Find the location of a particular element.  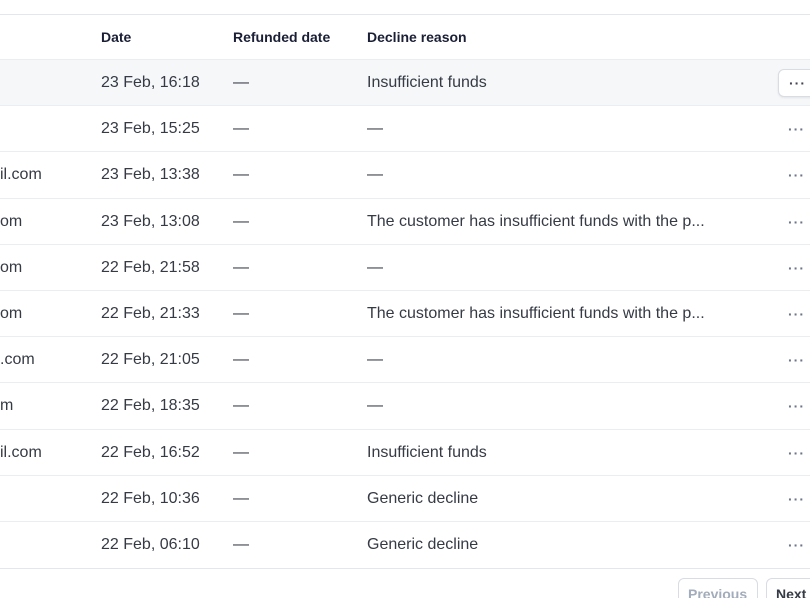

date-cell: 22 Feb, 10:36 is located at coordinates (150, 498).